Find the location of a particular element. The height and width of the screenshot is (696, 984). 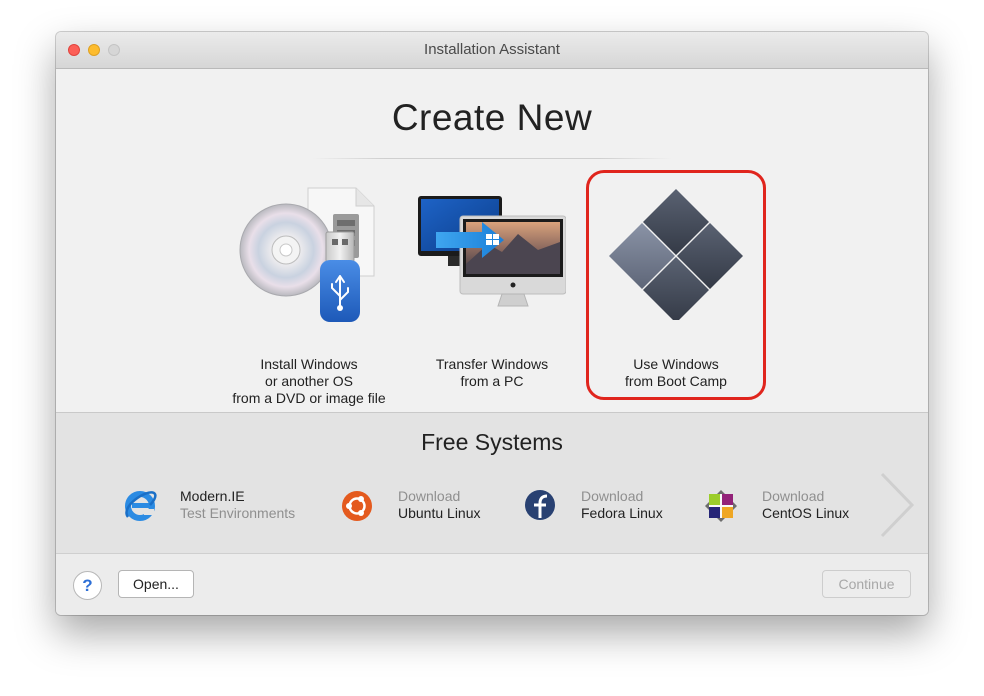

modern-ie-line1: Modern.IE is located at coordinates (212, 496).